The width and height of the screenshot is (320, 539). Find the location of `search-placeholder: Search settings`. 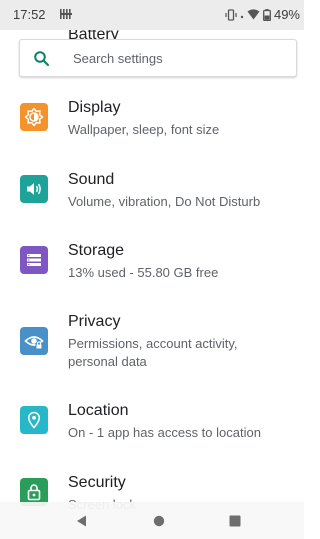

search-placeholder: Search settings is located at coordinates (118, 58).